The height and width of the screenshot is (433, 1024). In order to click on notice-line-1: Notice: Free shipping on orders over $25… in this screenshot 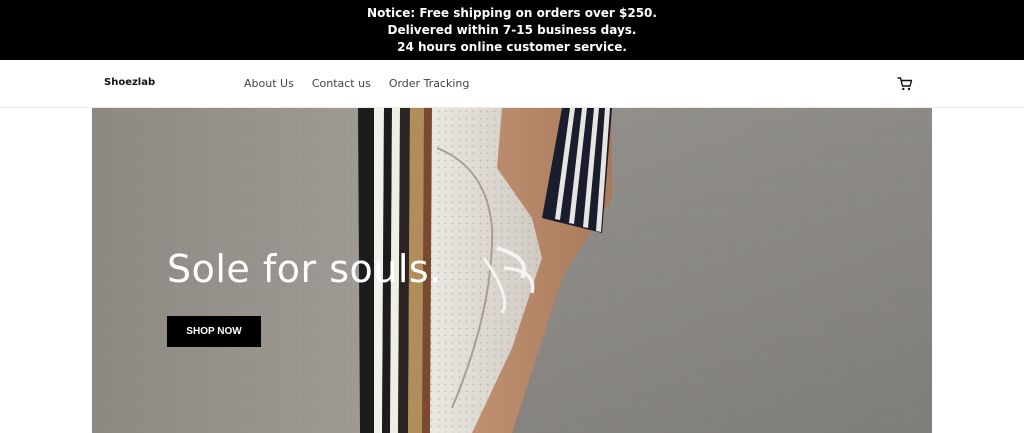, I will do `click(512, 13)`.